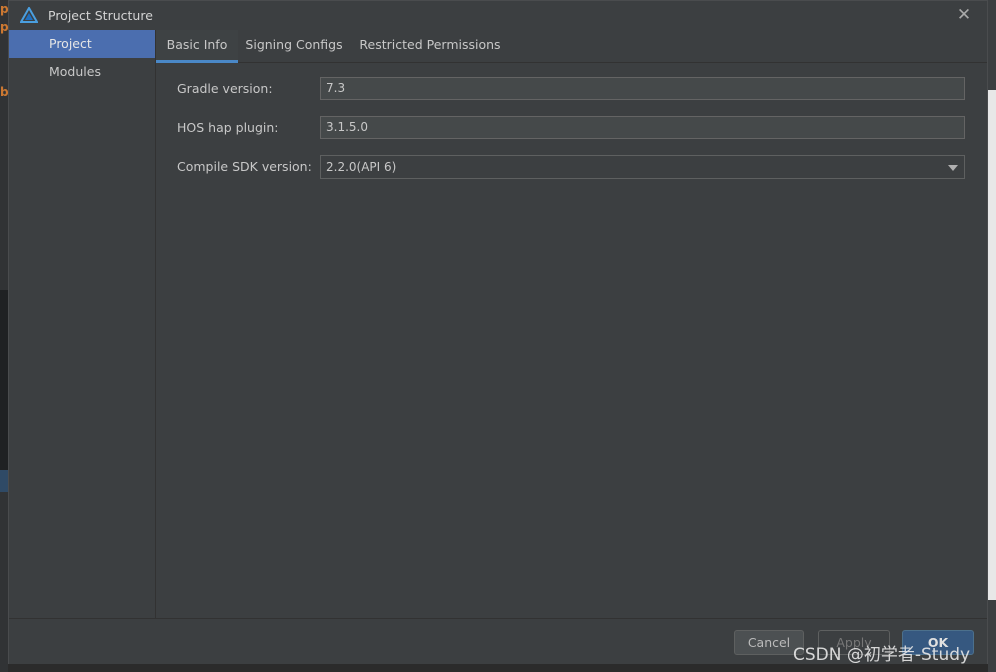  I want to click on gradle-version-label: Gradle version:, so click(225, 88).